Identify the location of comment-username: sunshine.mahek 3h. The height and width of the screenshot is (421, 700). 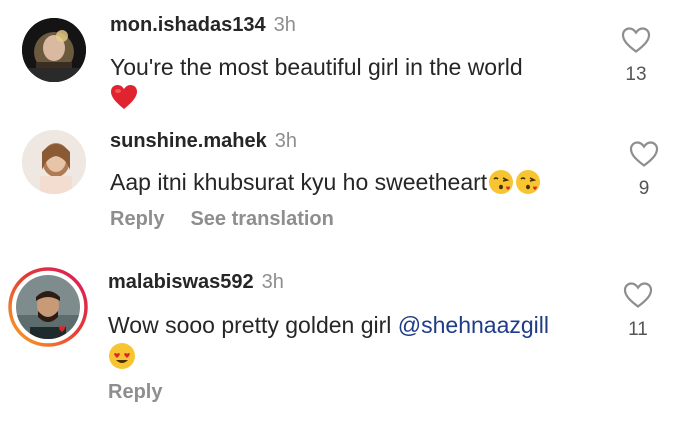
(203, 141).